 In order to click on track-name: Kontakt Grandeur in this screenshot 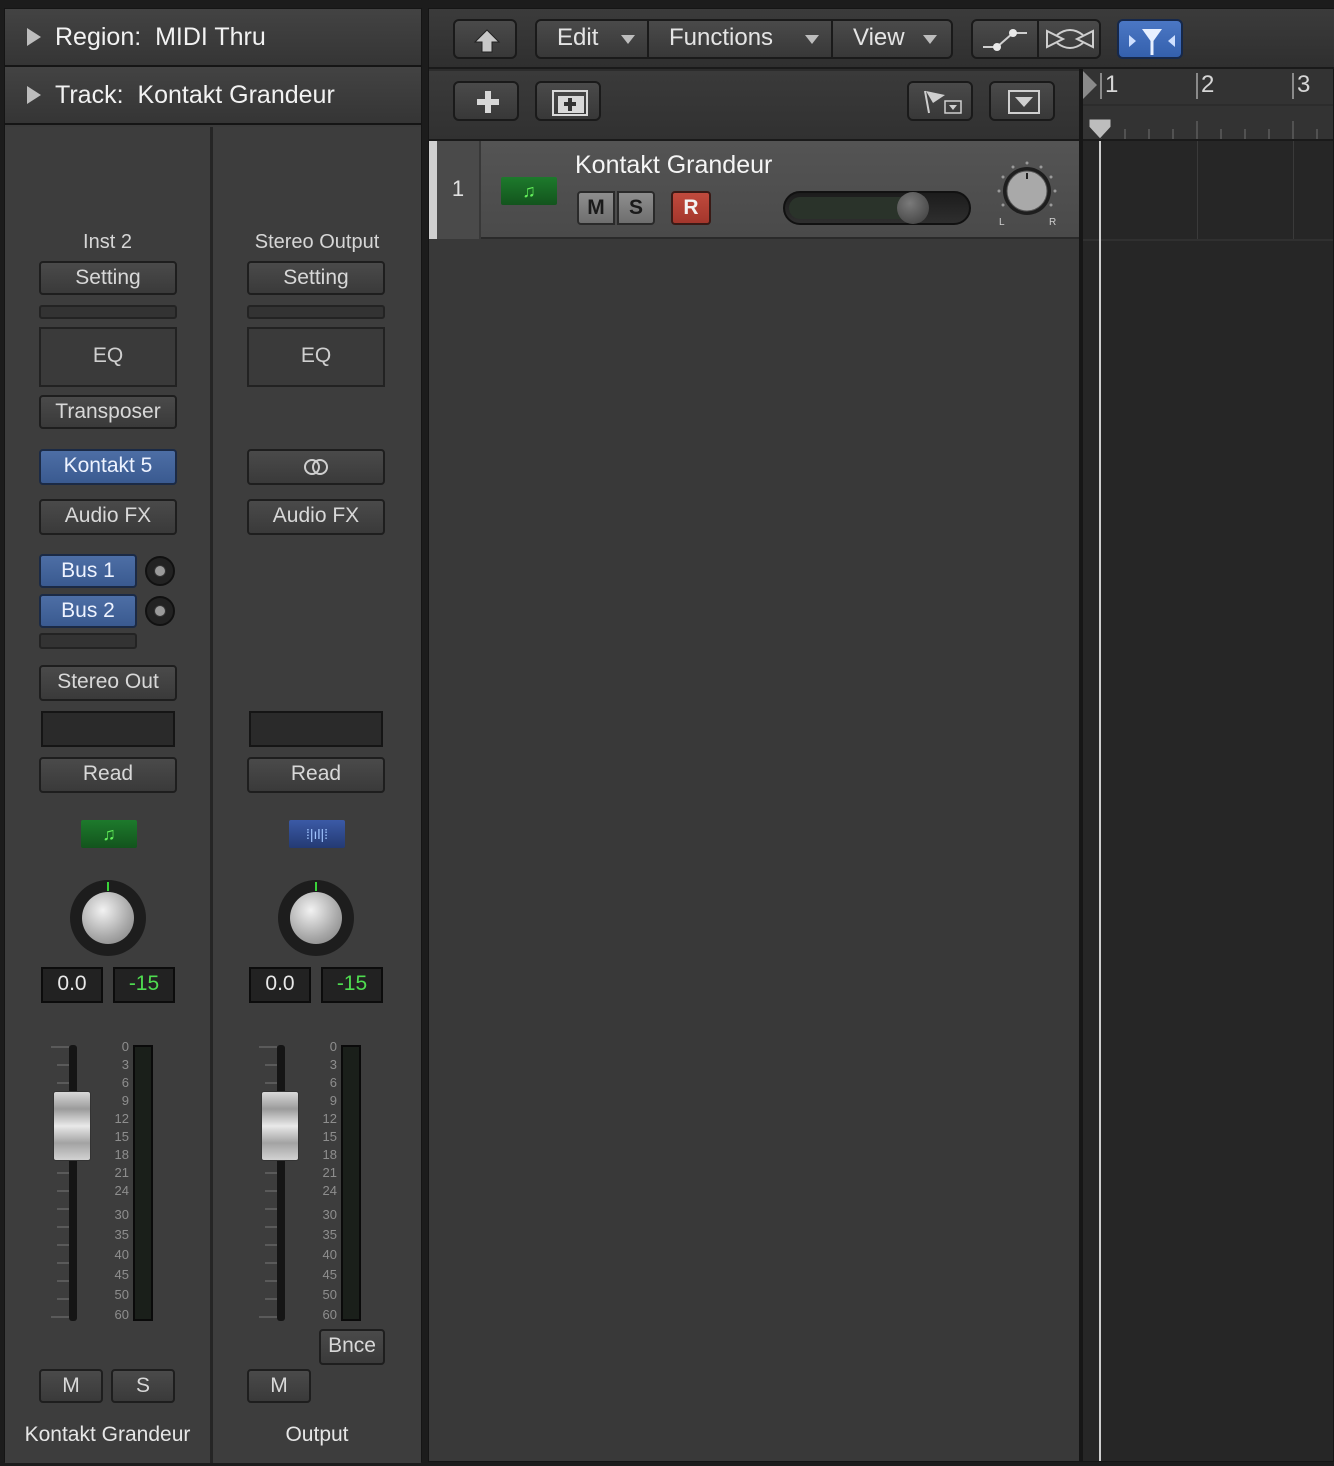, I will do `click(673, 165)`.